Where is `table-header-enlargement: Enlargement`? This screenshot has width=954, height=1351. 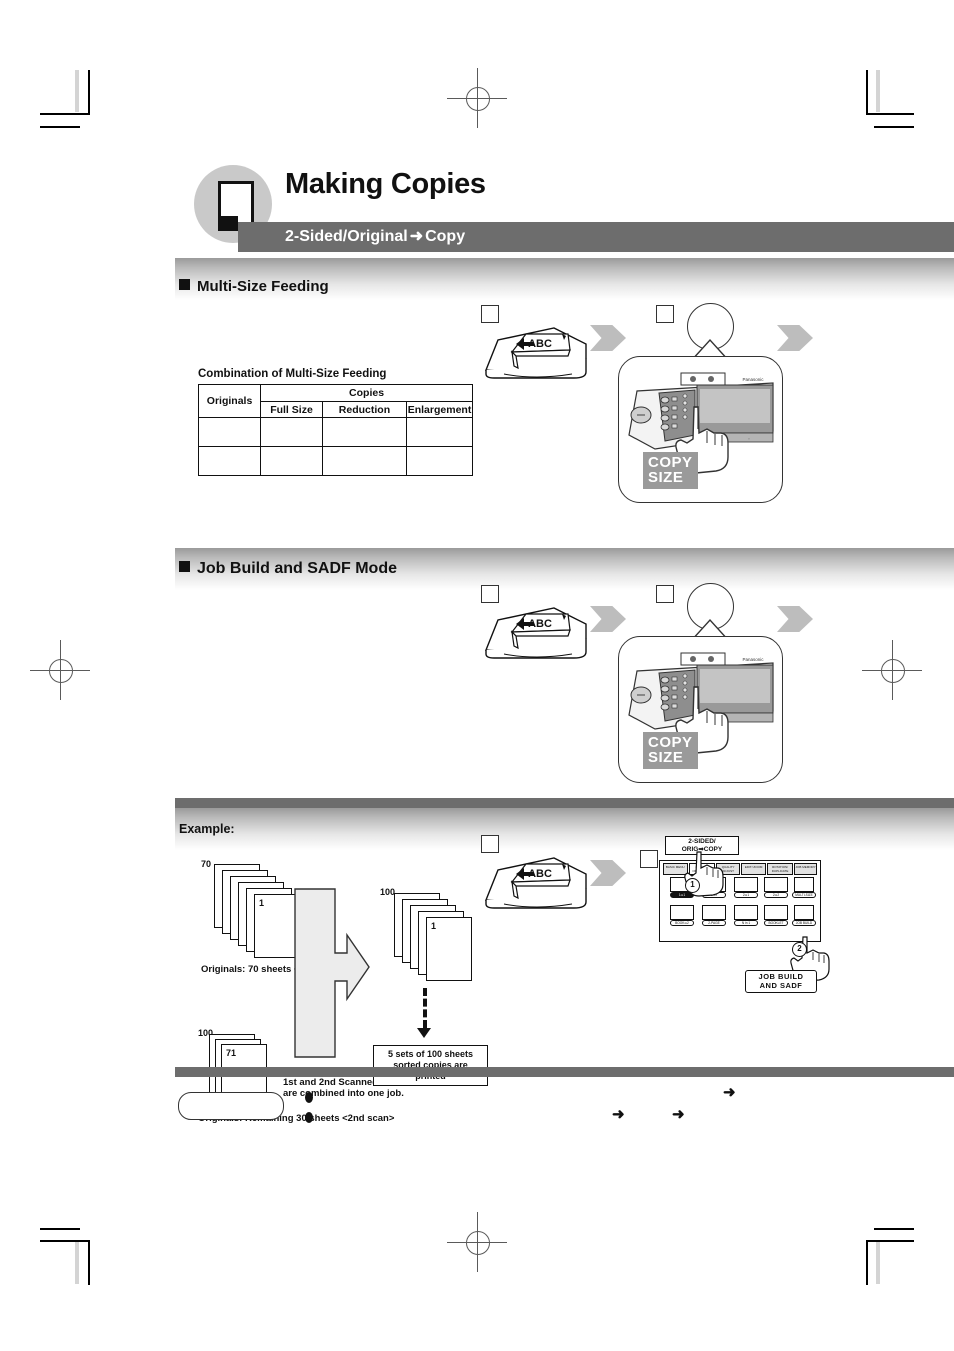
table-header-enlargement: Enlargement is located at coordinates (439, 409).